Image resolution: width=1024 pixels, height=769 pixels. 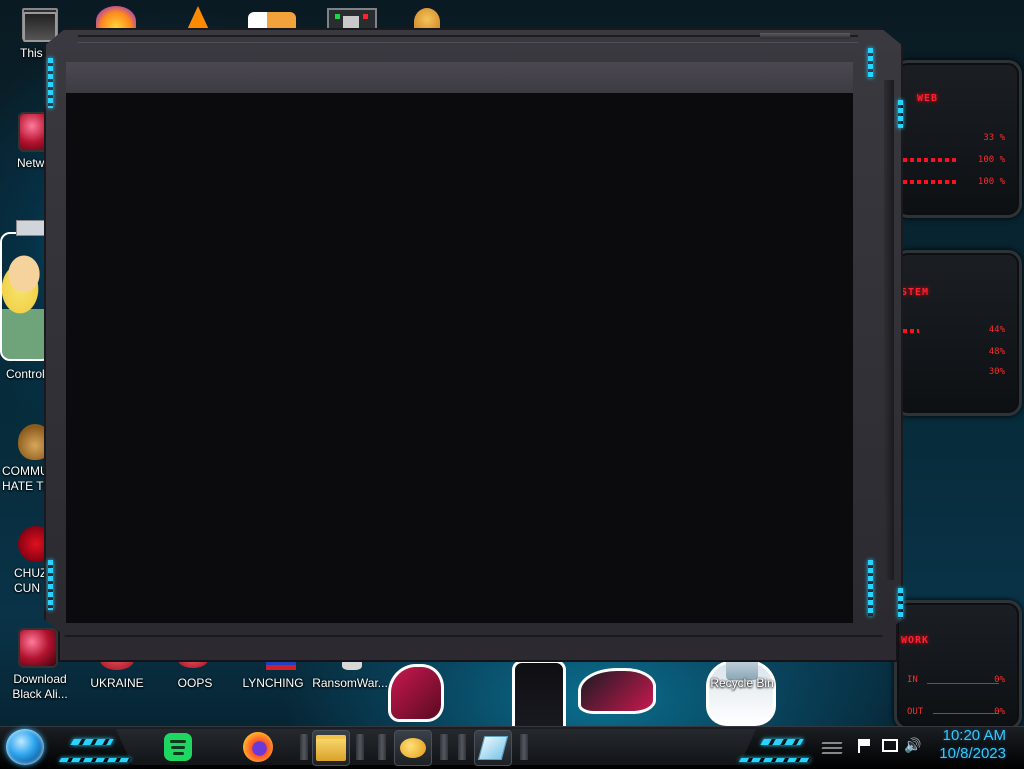 I want to click on network-out-label: OUT, so click(x=915, y=712).